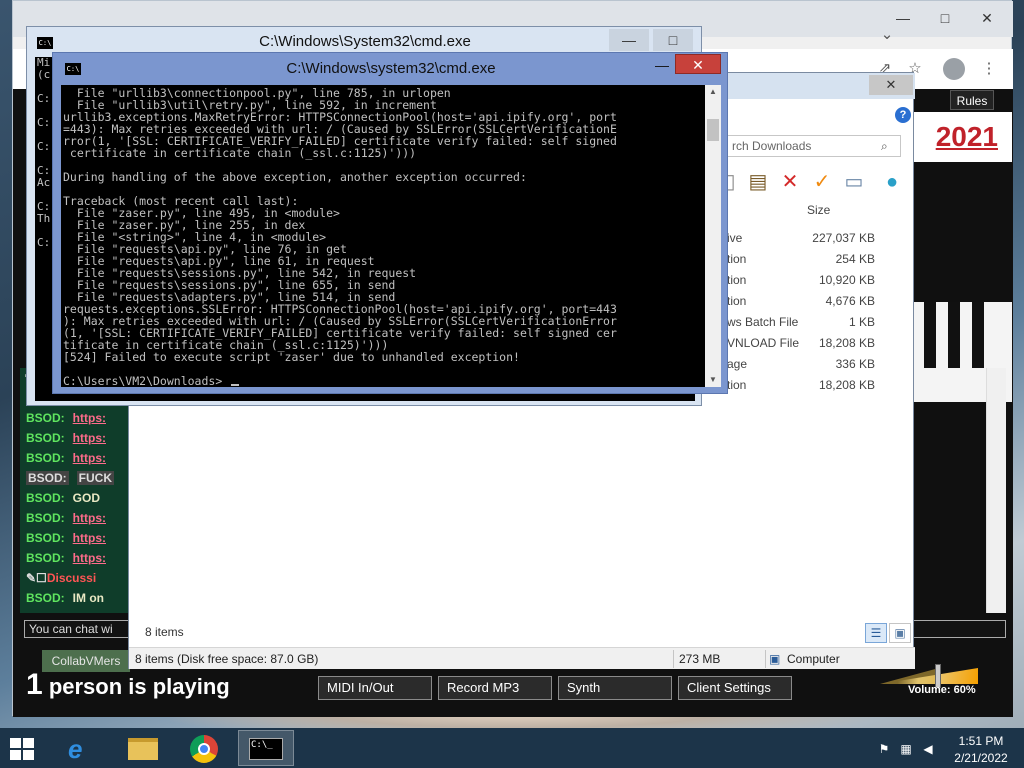 This screenshot has height=768, width=1024. Describe the element at coordinates (972, 100) in the screenshot. I see `rules-button: Rules` at that location.